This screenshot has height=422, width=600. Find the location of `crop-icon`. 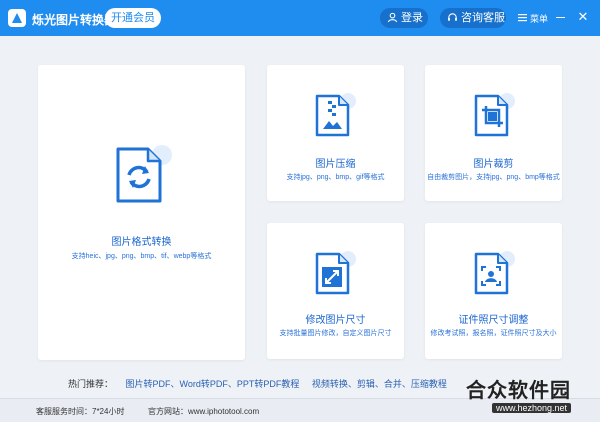

crop-icon is located at coordinates (494, 115).